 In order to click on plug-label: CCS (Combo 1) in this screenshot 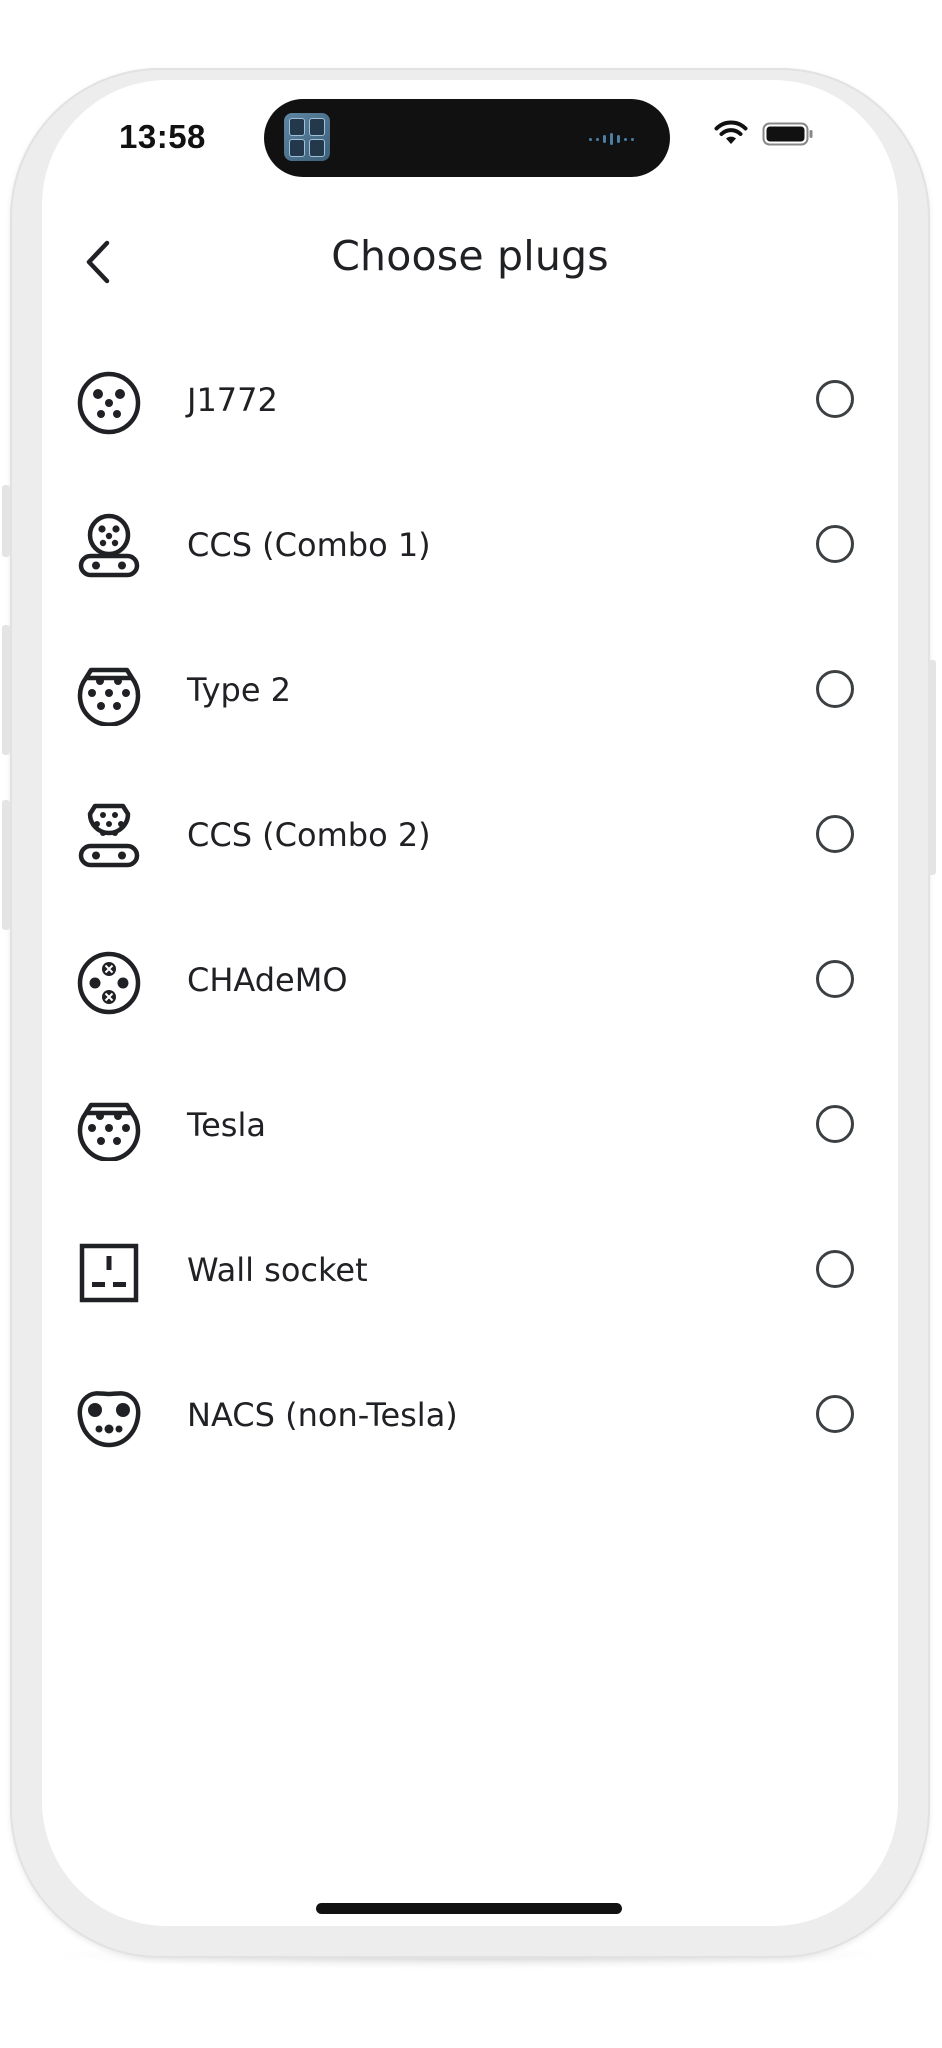, I will do `click(309, 545)`.